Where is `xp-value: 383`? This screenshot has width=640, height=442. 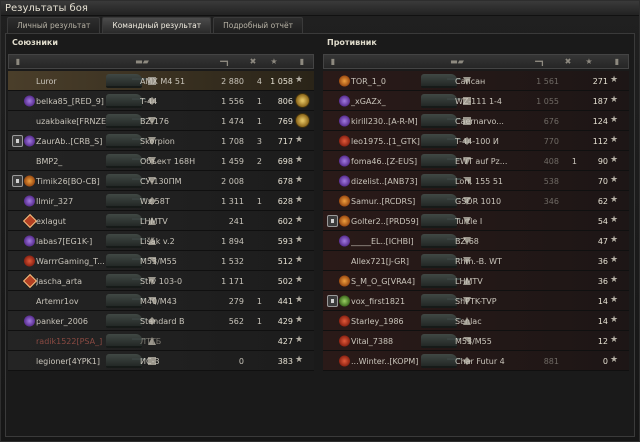
xp-value: 383 is located at coordinates (285, 361).